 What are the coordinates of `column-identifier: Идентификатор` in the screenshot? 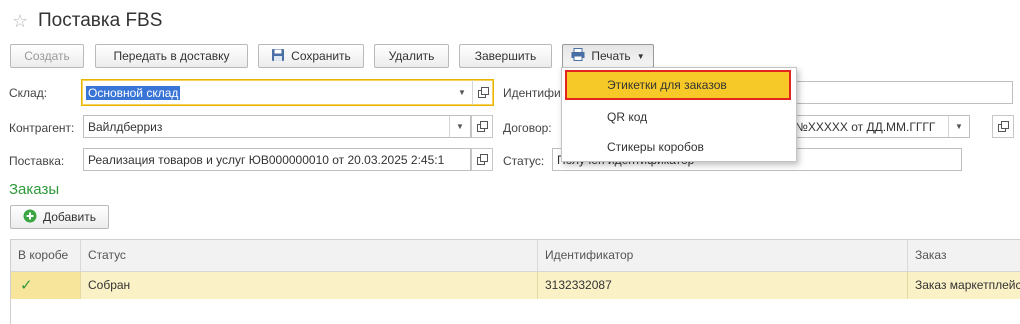 It's located at (723, 255).